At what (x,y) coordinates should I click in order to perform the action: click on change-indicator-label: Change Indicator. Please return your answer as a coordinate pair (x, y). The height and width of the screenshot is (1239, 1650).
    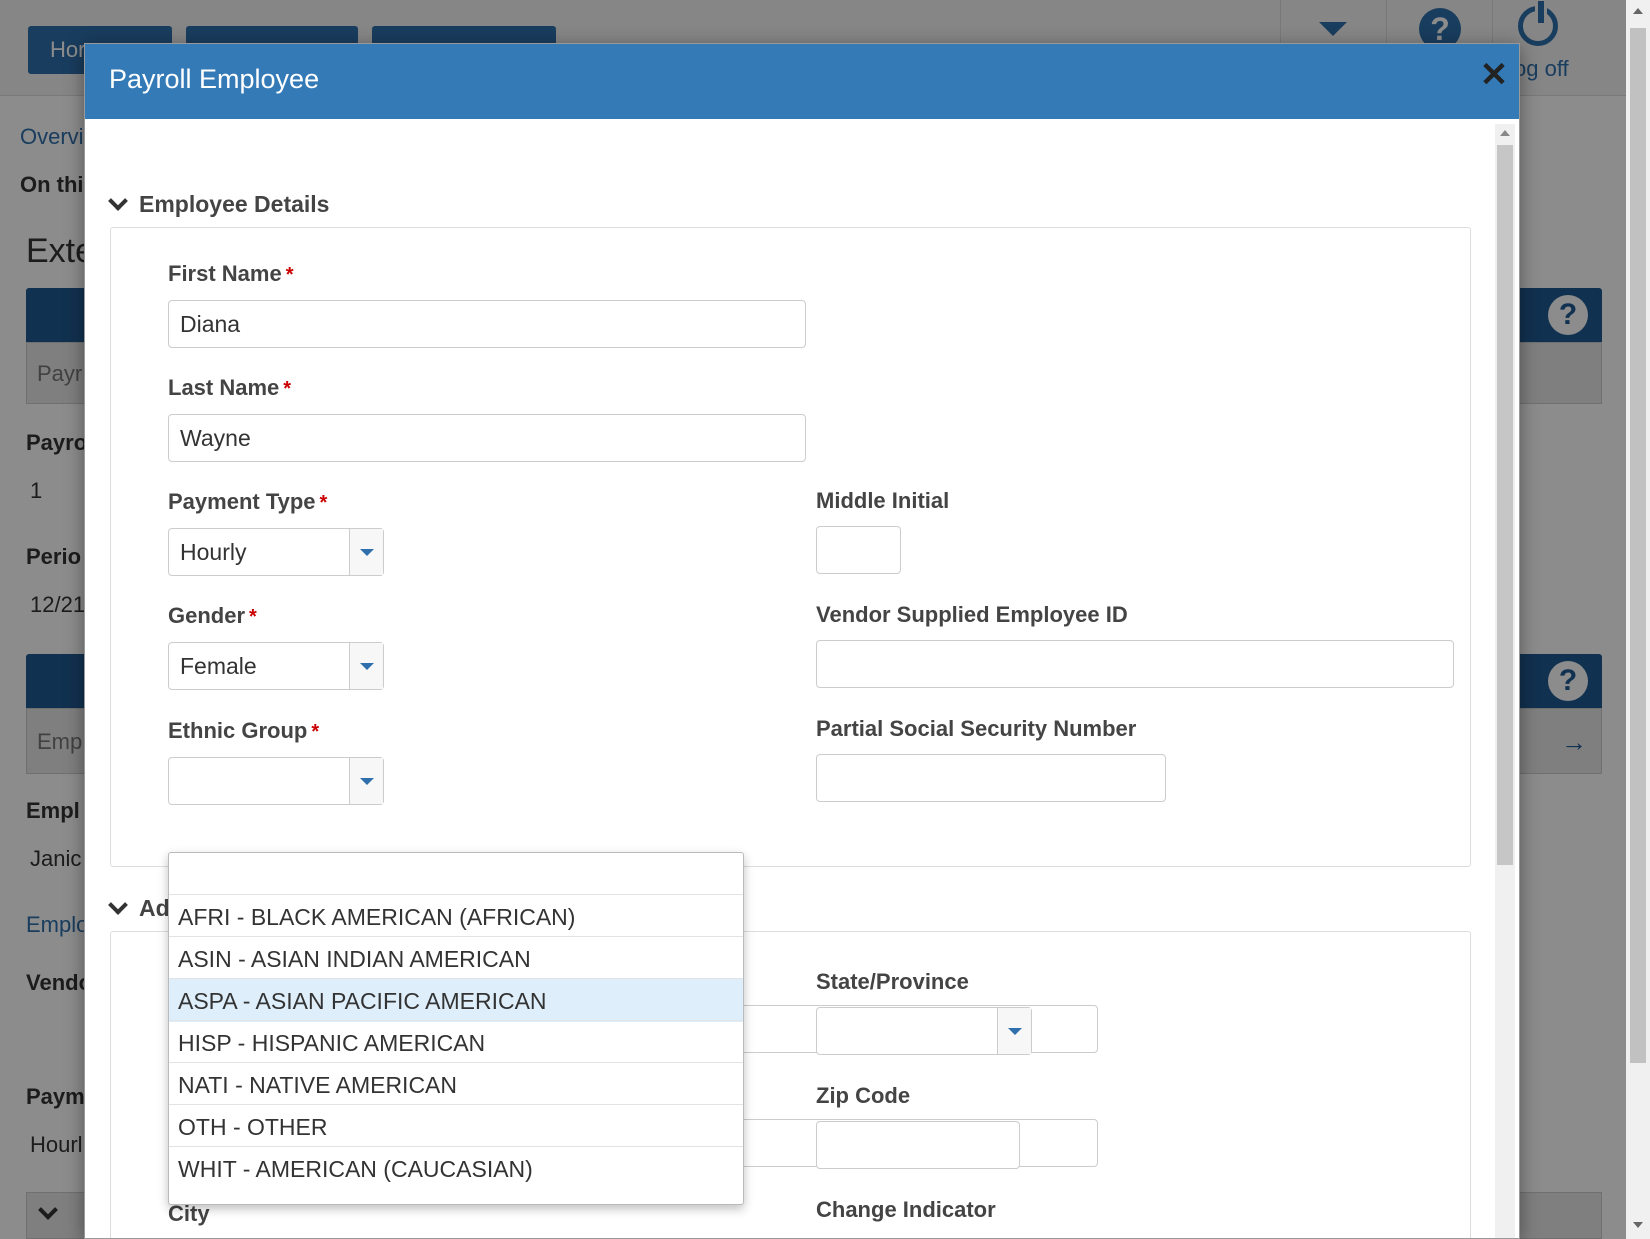
    Looking at the image, I should click on (906, 1209).